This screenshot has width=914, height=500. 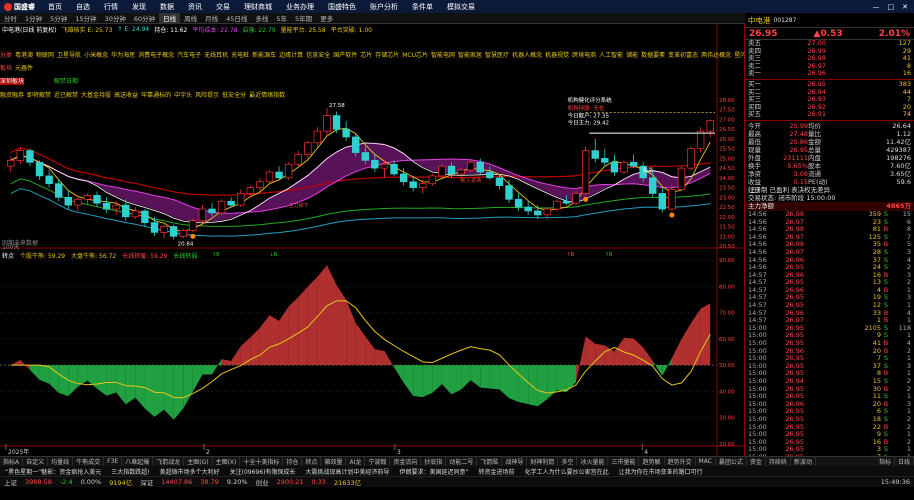 What do you see at coordinates (258, 7) in the screenshot?
I see `menu-item: 理财商城` at bounding box center [258, 7].